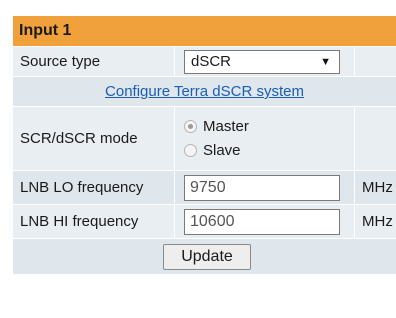  Describe the element at coordinates (94, 61) in the screenshot. I see `source-type-label: Source type` at that location.